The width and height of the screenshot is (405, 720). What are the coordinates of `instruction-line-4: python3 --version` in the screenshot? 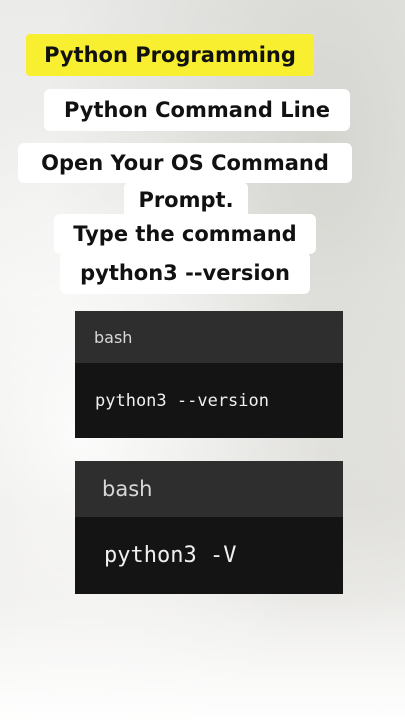 It's located at (185, 273).